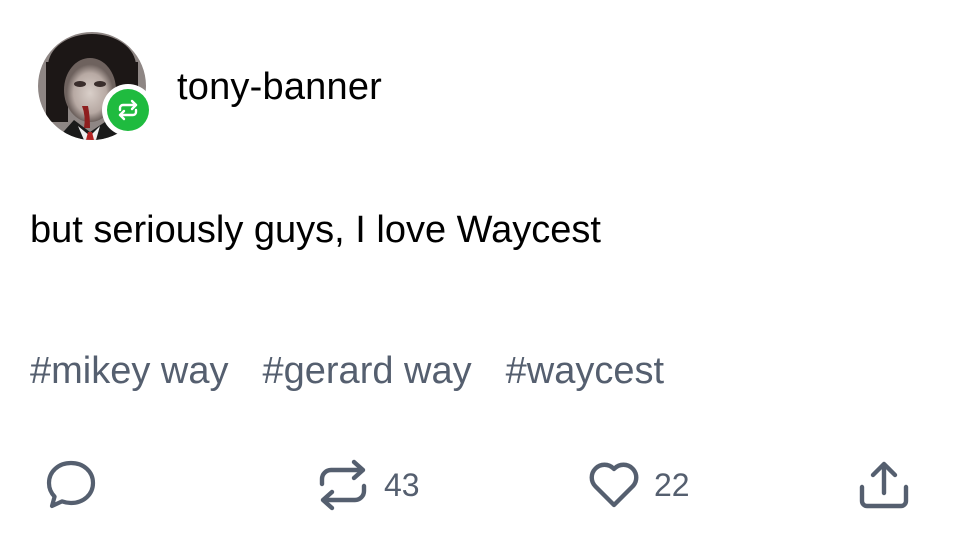  Describe the element at coordinates (614, 485) in the screenshot. I see `heart-icon` at that location.